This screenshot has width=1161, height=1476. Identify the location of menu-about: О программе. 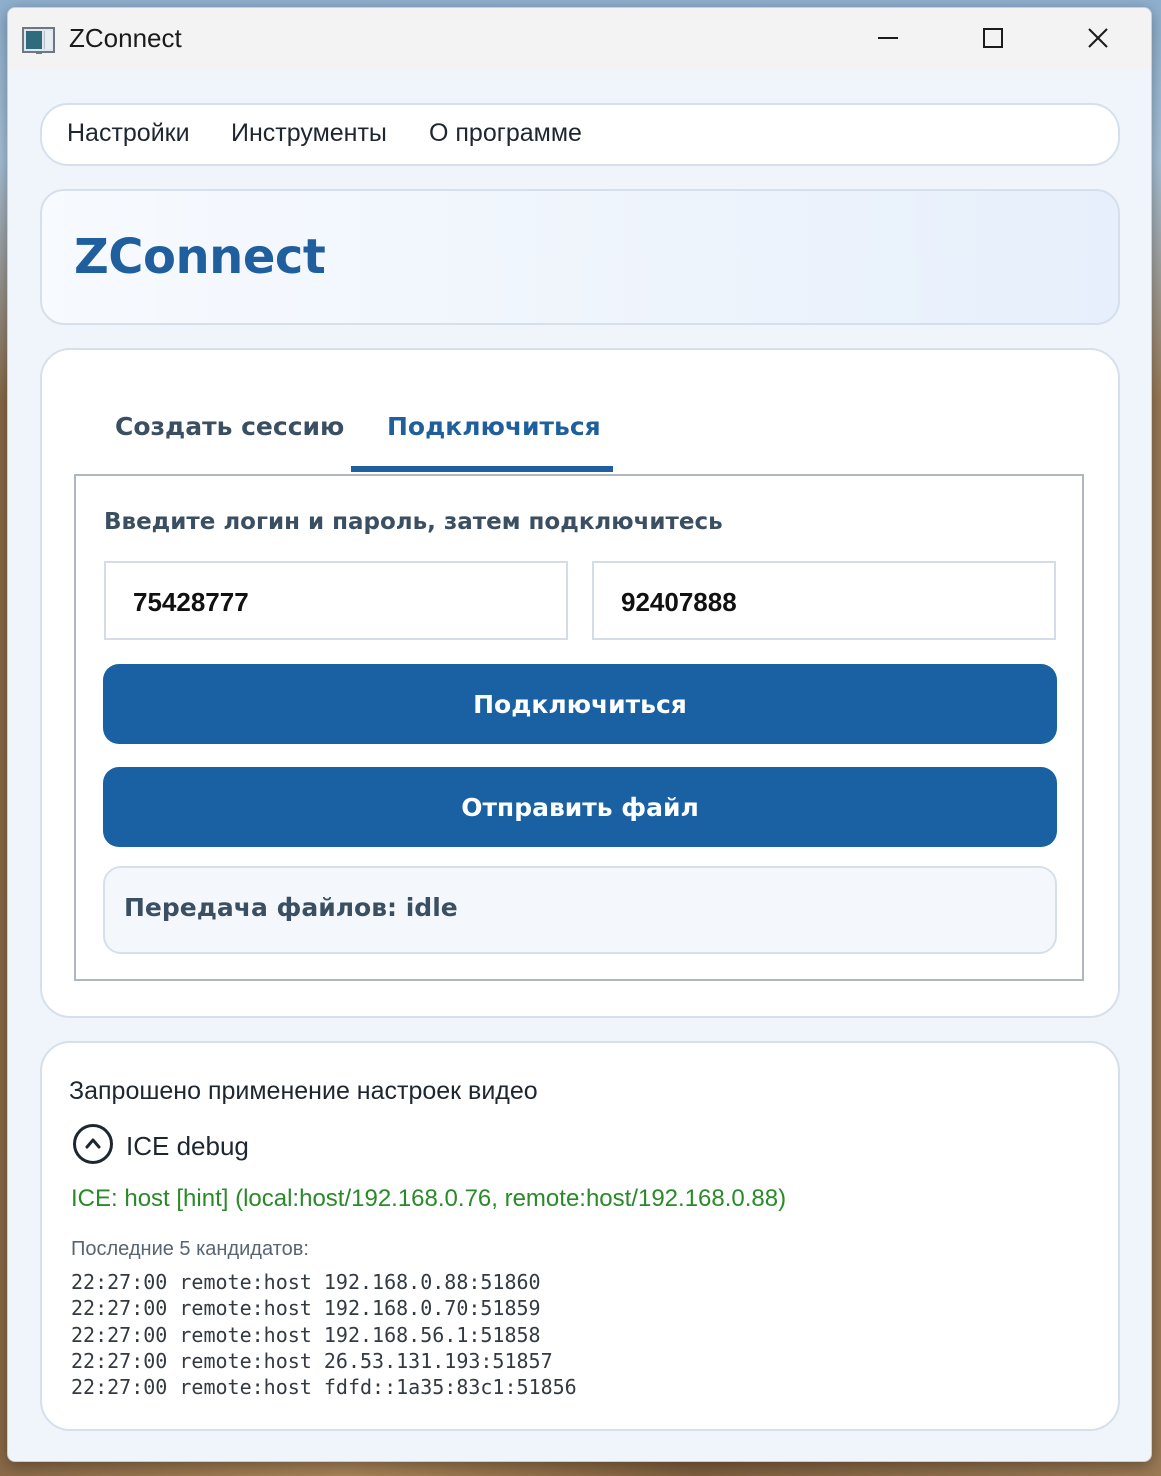
(505, 133).